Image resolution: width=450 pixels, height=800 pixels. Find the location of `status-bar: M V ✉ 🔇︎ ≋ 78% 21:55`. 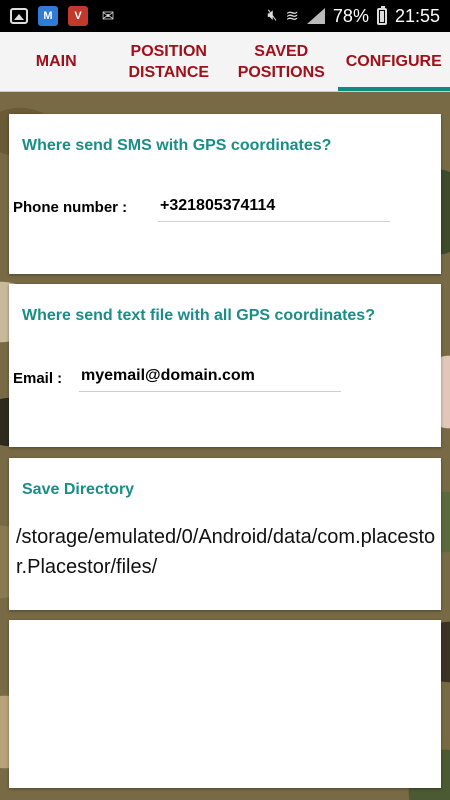

status-bar: M V ✉ 🔇︎ ≋ 78% 21:55 is located at coordinates (225, 16).